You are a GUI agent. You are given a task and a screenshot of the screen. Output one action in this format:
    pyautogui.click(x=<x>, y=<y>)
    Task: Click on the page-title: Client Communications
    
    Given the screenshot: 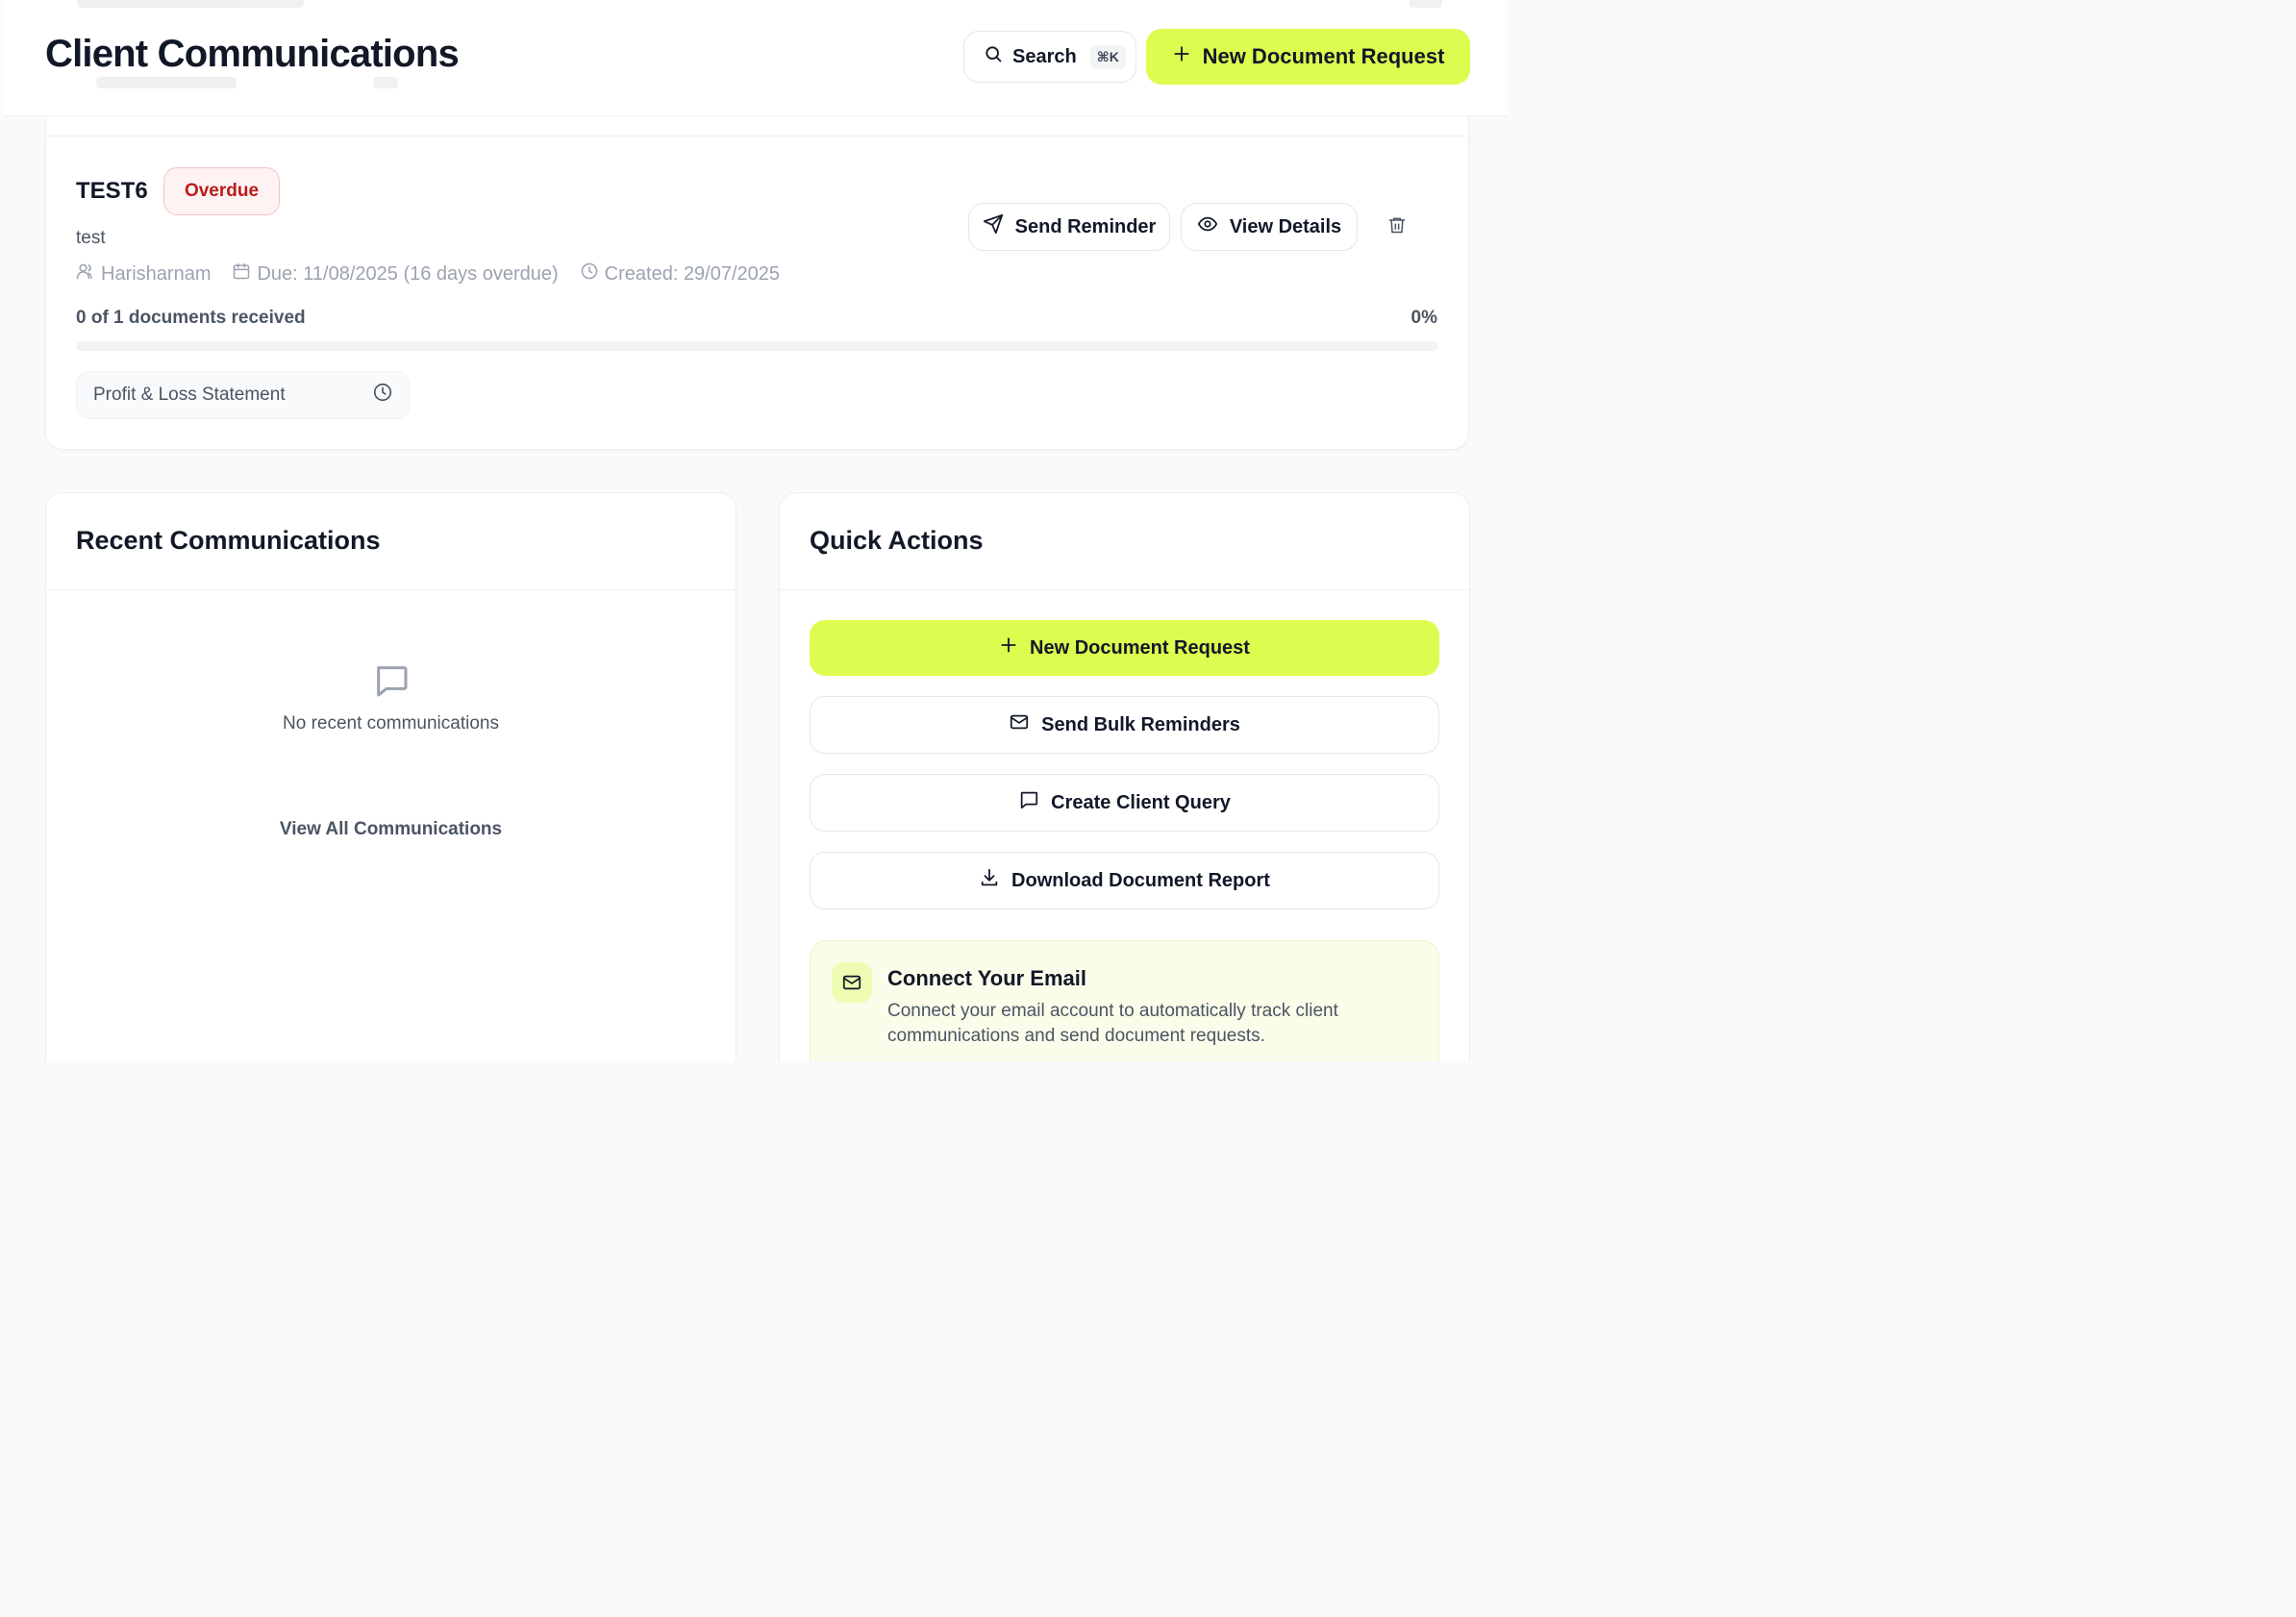 What is the action you would take?
    pyautogui.click(x=252, y=54)
    